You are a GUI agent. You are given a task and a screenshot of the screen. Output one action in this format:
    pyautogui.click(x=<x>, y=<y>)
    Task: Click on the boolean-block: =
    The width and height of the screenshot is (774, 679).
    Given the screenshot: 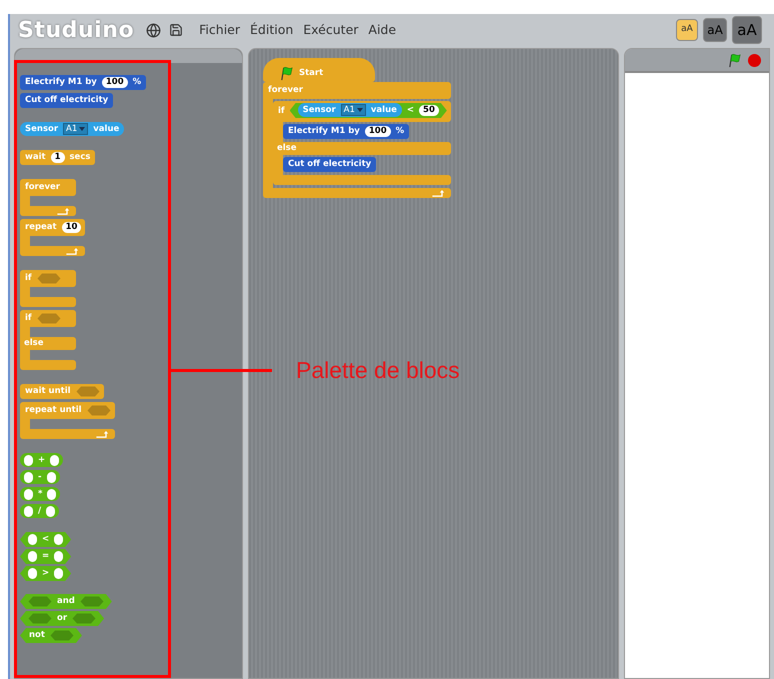 What is the action you would take?
    pyautogui.click(x=46, y=556)
    